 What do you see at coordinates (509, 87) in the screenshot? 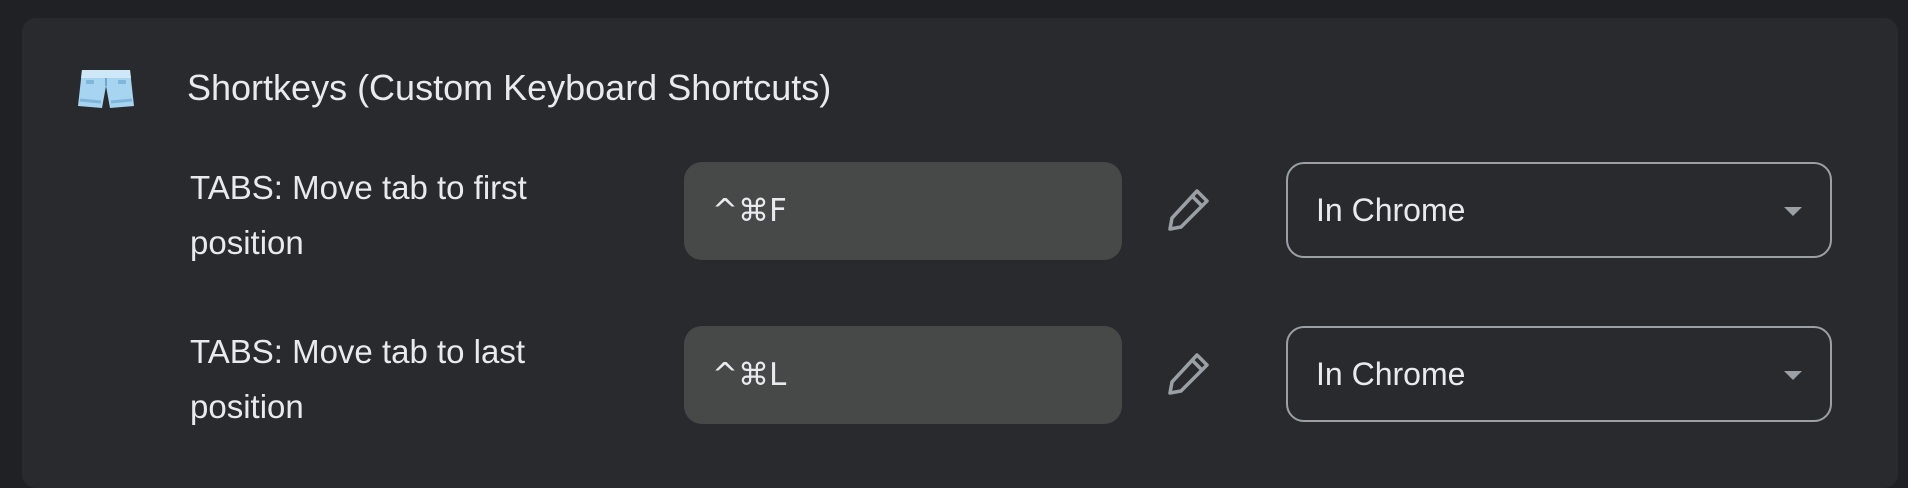
I see `extension-title: Shortkeys (Custom Keyboard Shortcuts)` at bounding box center [509, 87].